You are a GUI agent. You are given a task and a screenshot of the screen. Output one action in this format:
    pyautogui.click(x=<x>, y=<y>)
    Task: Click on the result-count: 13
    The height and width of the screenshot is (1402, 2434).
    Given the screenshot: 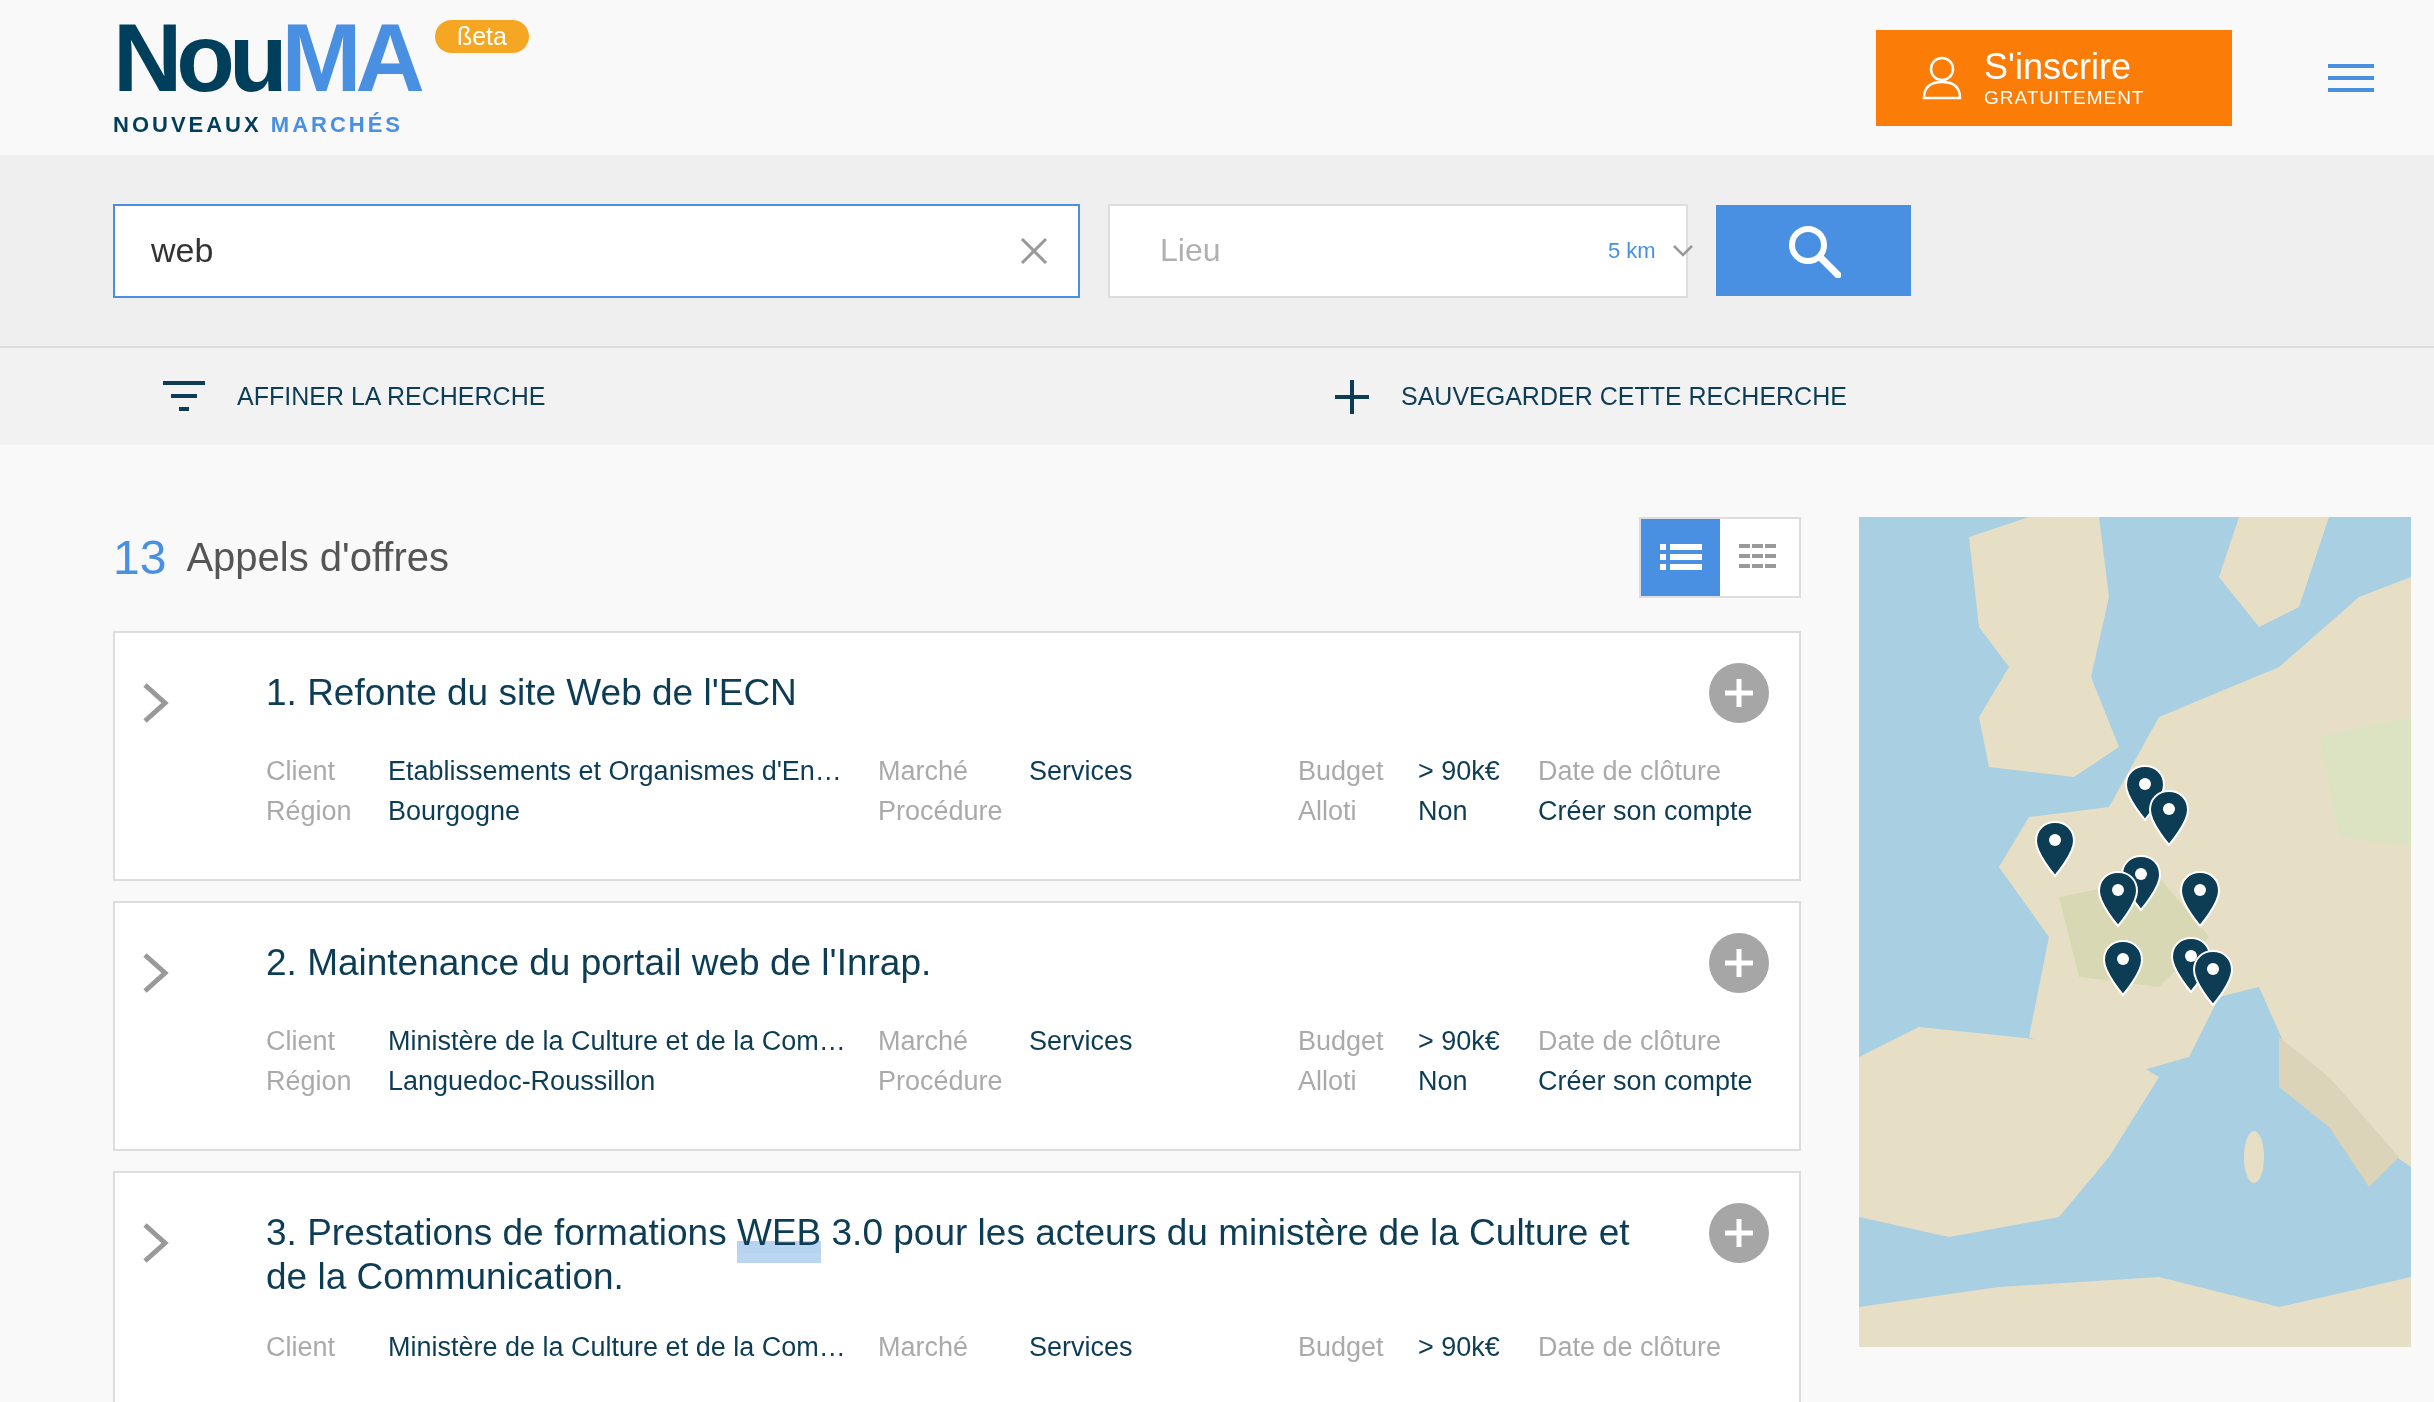 What is the action you would take?
    pyautogui.click(x=140, y=557)
    